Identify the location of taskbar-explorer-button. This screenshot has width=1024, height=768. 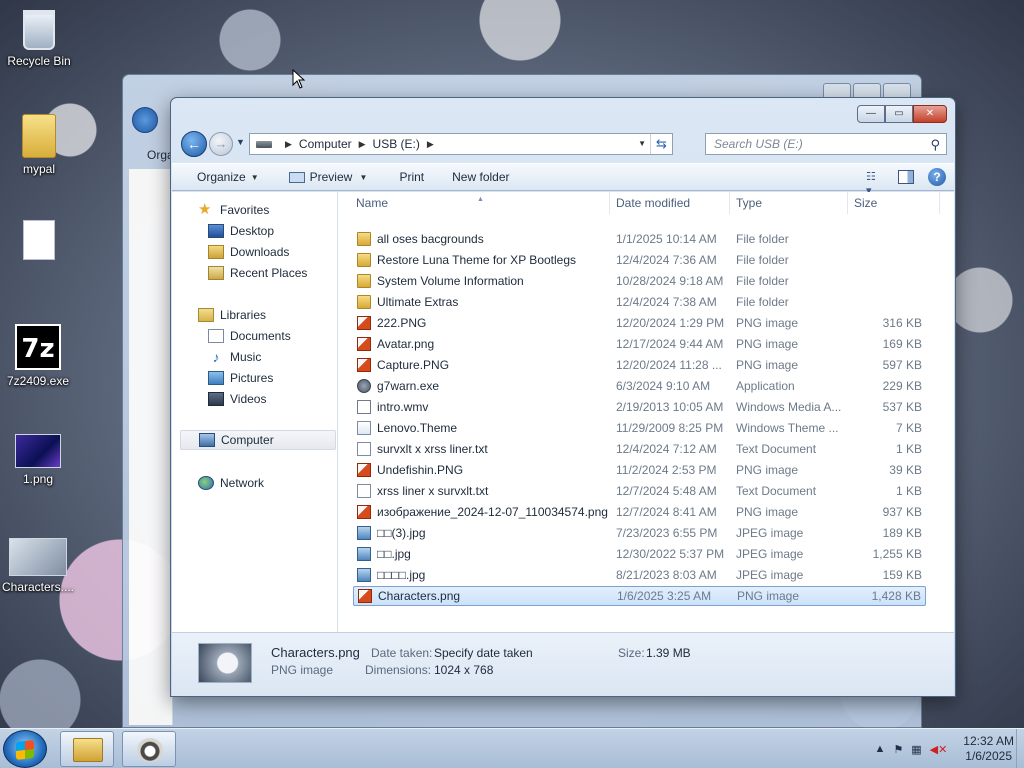
(87, 749).